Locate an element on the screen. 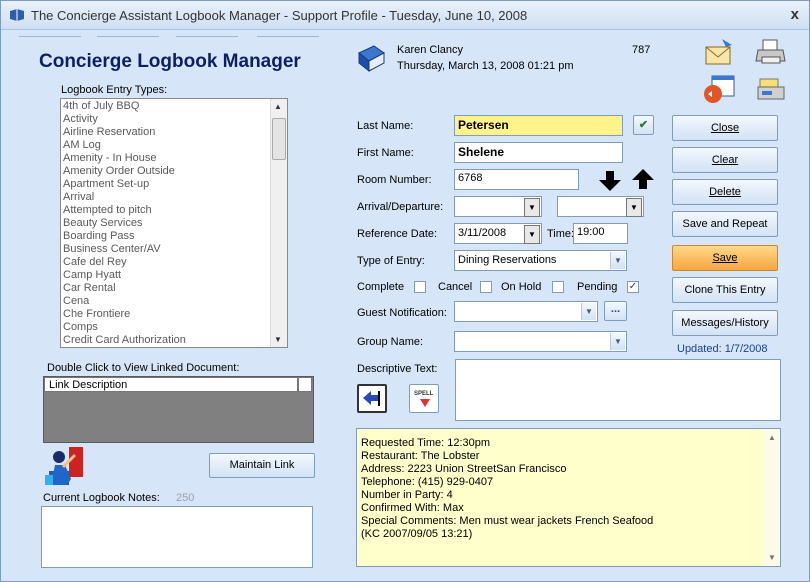  guest-notification-dropdown: ▼ is located at coordinates (526, 311).